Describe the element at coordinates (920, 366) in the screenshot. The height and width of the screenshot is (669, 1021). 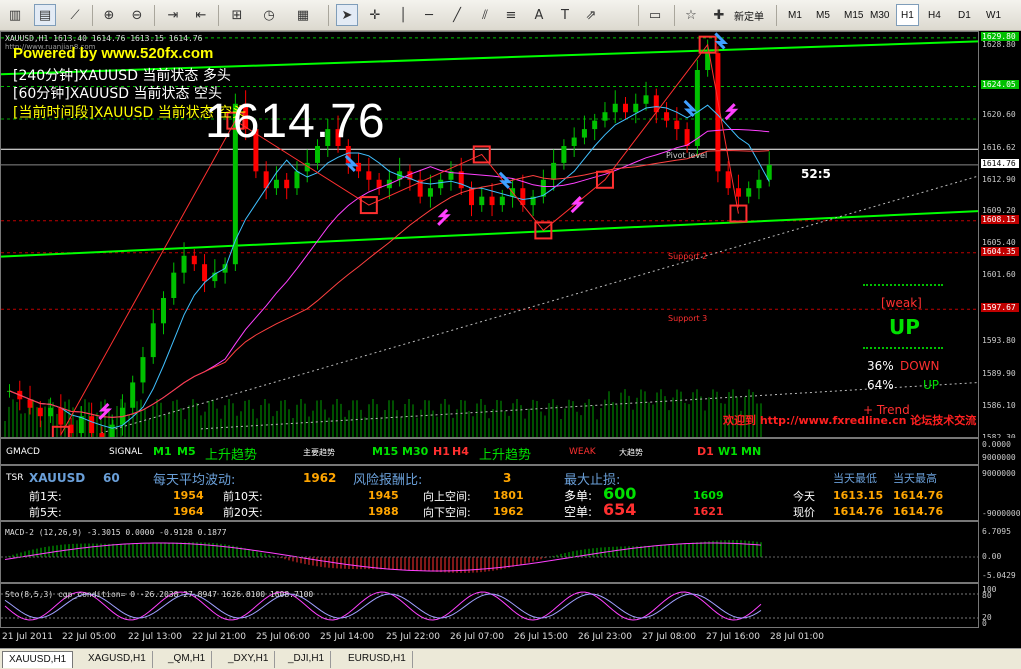
I see `pct-down-label: DOWN` at that location.